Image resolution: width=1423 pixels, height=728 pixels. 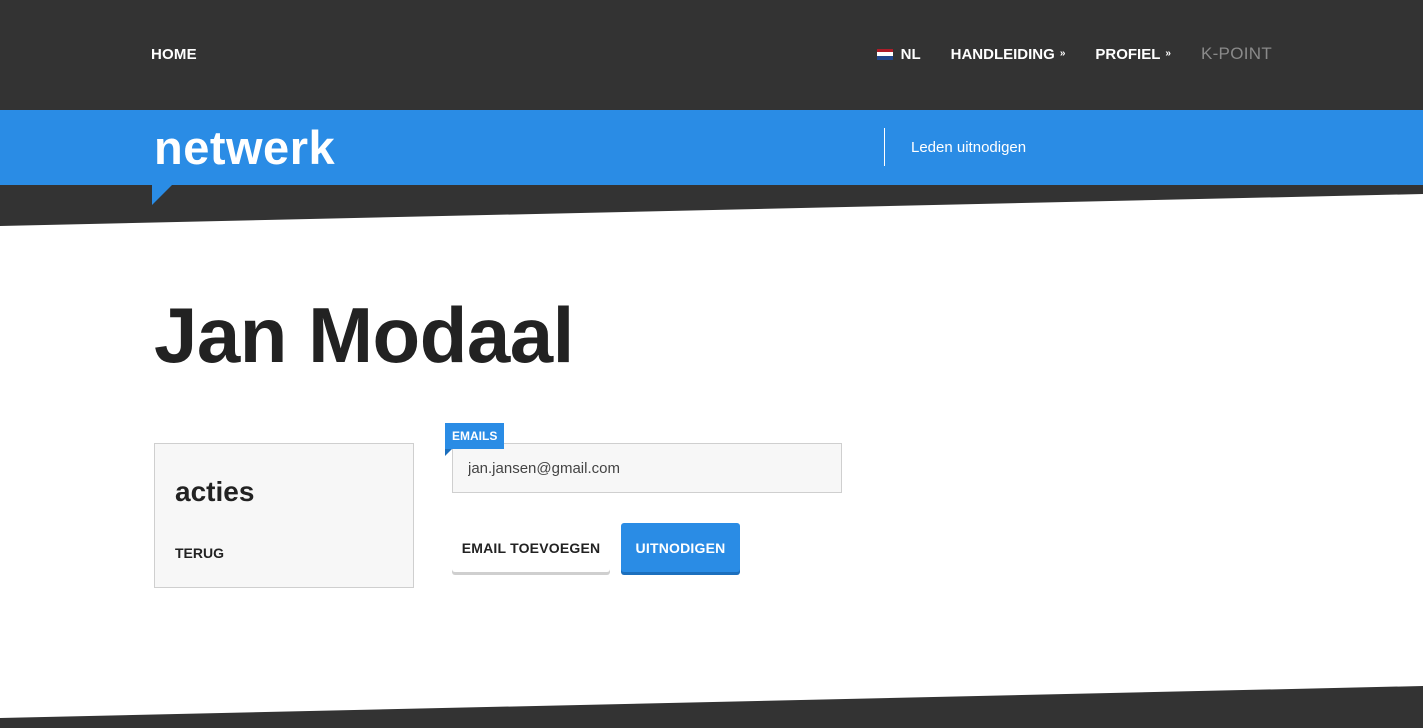 I want to click on banner-pointer, so click(x=162, y=195).